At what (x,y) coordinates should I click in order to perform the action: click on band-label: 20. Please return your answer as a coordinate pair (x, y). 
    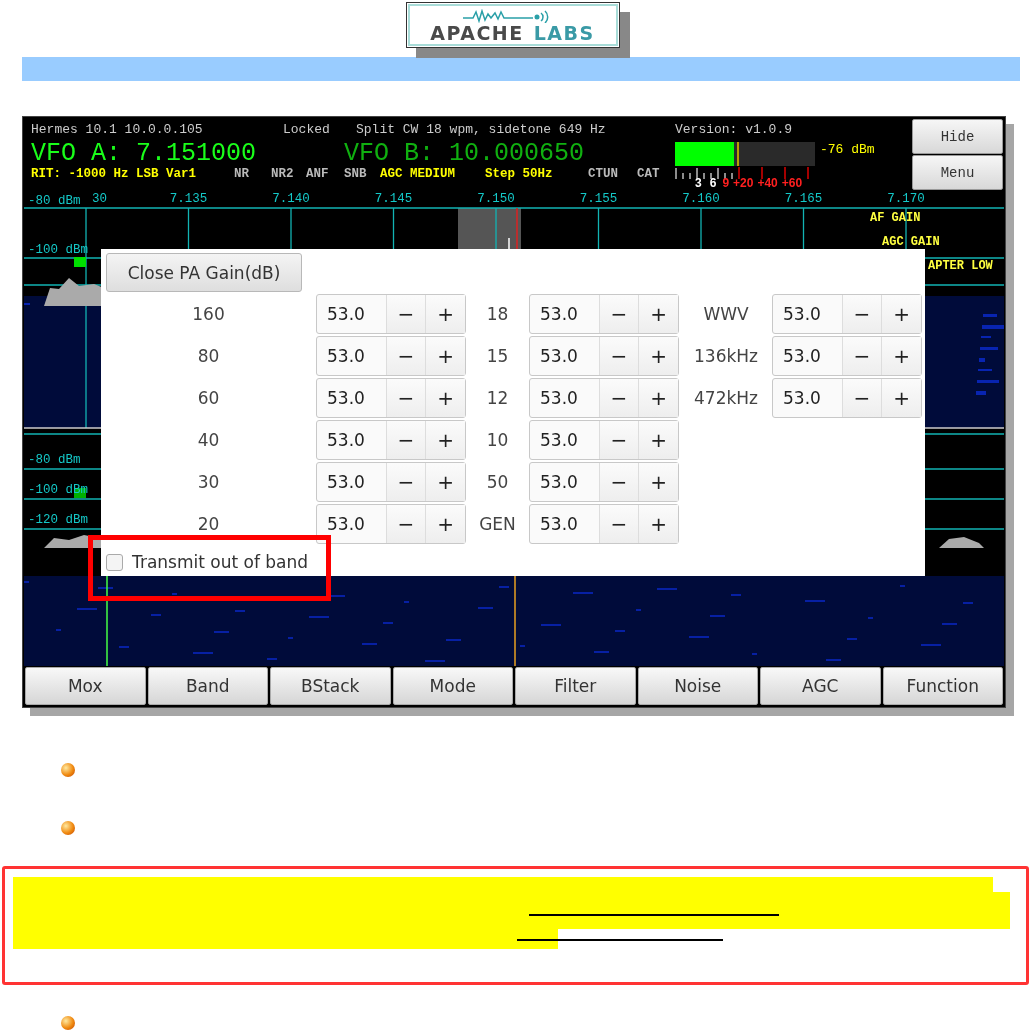
    Looking at the image, I should click on (208, 524).